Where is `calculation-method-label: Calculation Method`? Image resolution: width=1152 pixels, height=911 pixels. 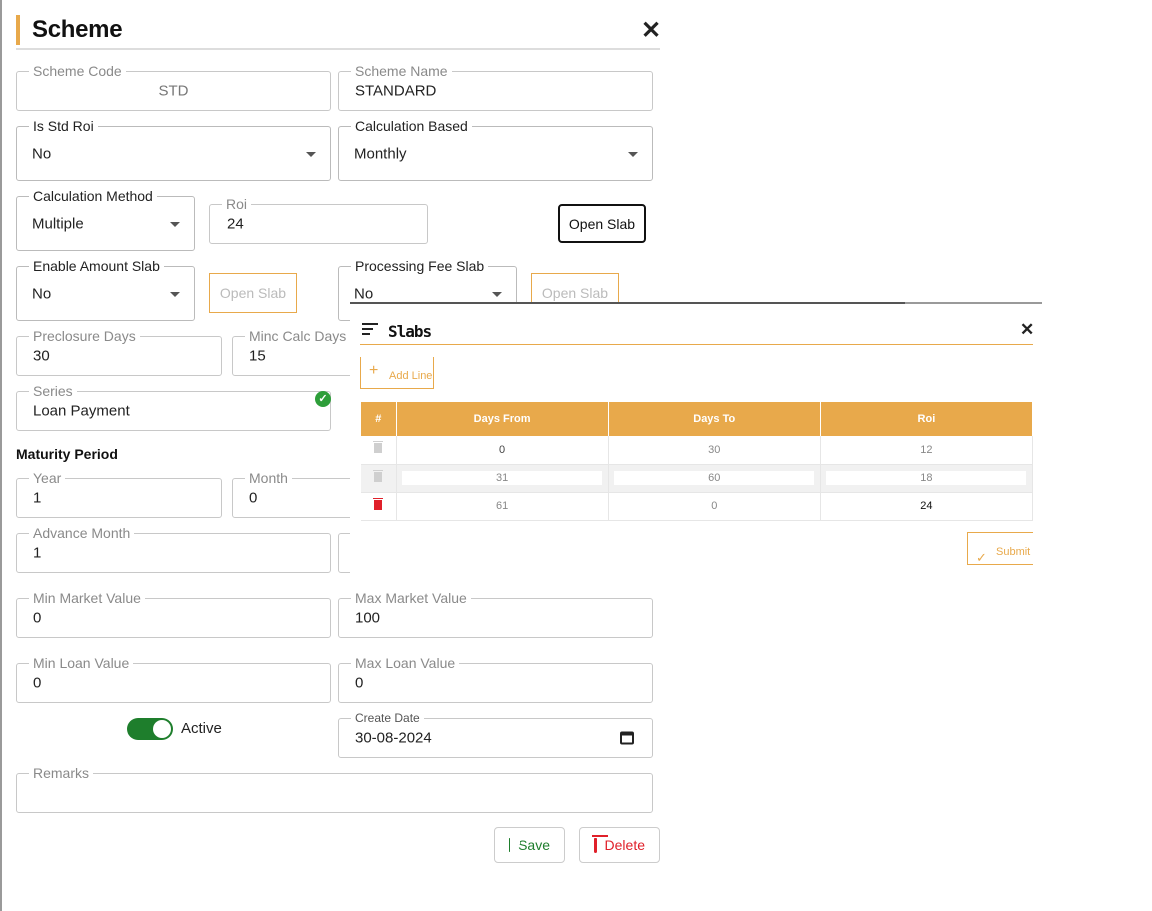 calculation-method-label: Calculation Method is located at coordinates (93, 196).